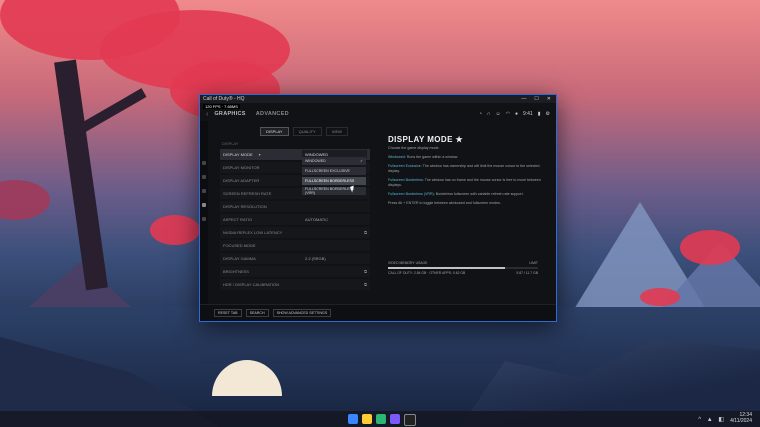 The image size is (760, 427). I want to click on chevron-down-icon: ▾, so click(259, 154).